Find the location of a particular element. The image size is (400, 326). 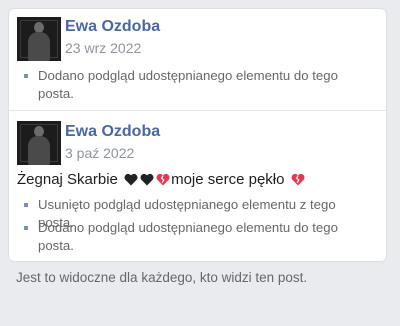

post-message: Żegnaj Skarbie moje serce pękło is located at coordinates (161, 179).